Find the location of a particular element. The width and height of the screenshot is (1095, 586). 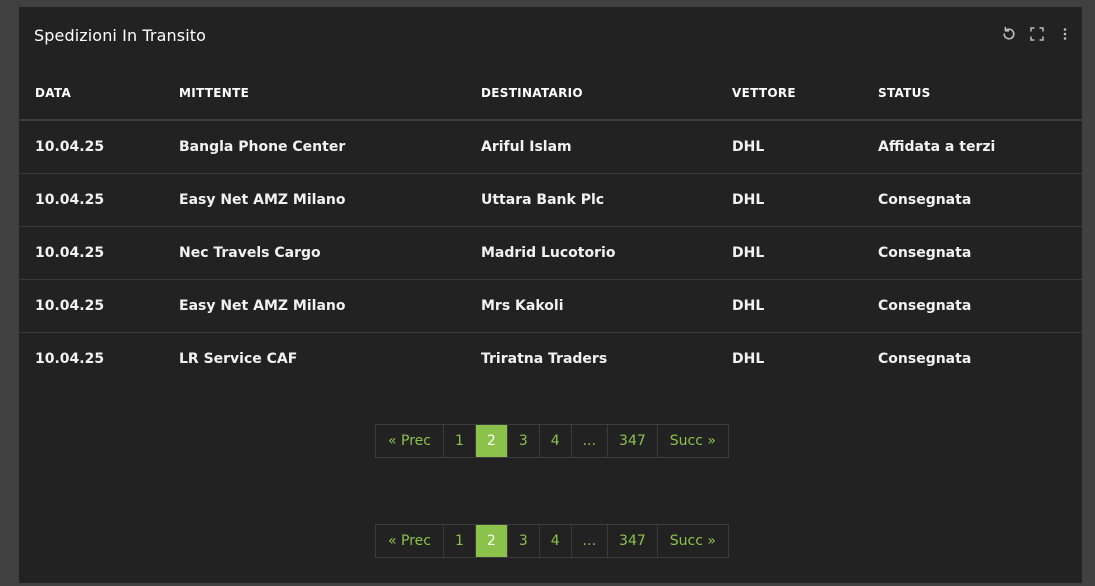

cell-mittente: Bangla Phone Center is located at coordinates (314, 147).